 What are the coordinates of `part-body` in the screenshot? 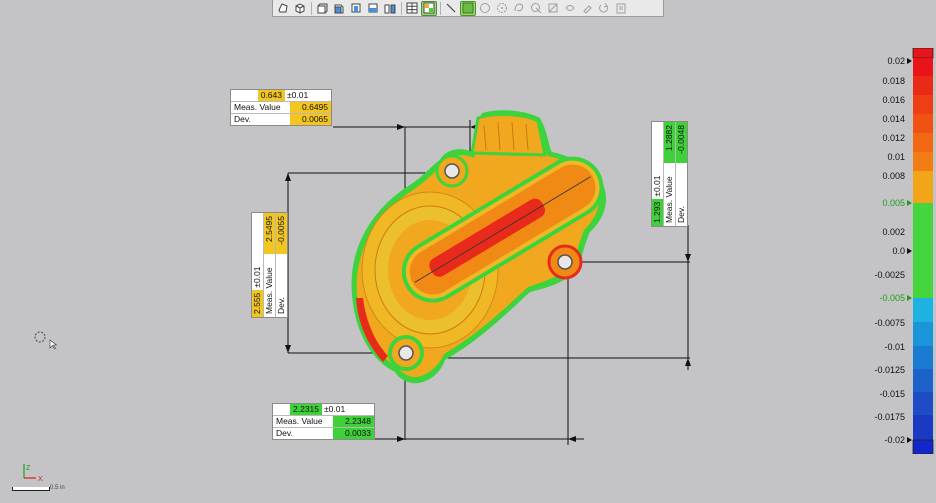 It's located at (478, 247).